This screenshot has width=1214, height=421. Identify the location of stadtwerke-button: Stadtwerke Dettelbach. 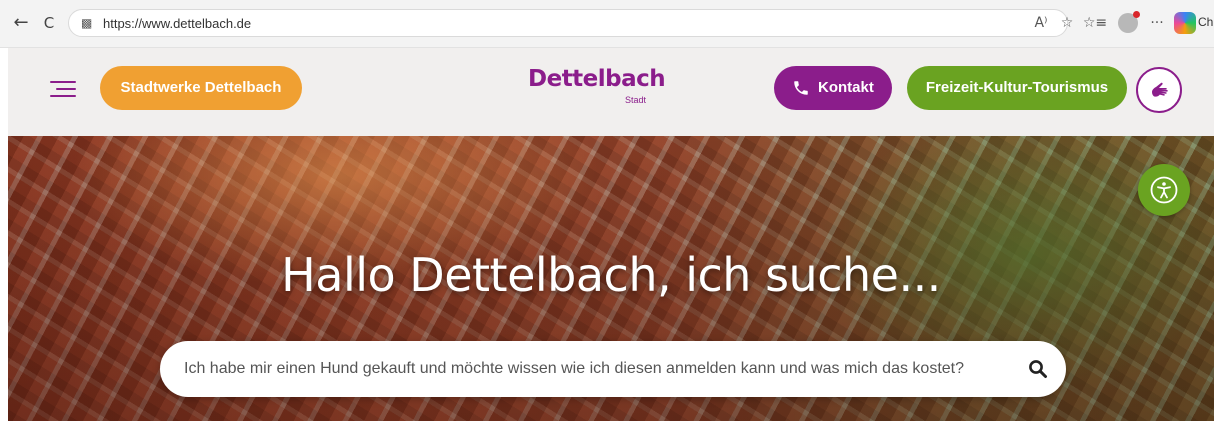
(201, 88).